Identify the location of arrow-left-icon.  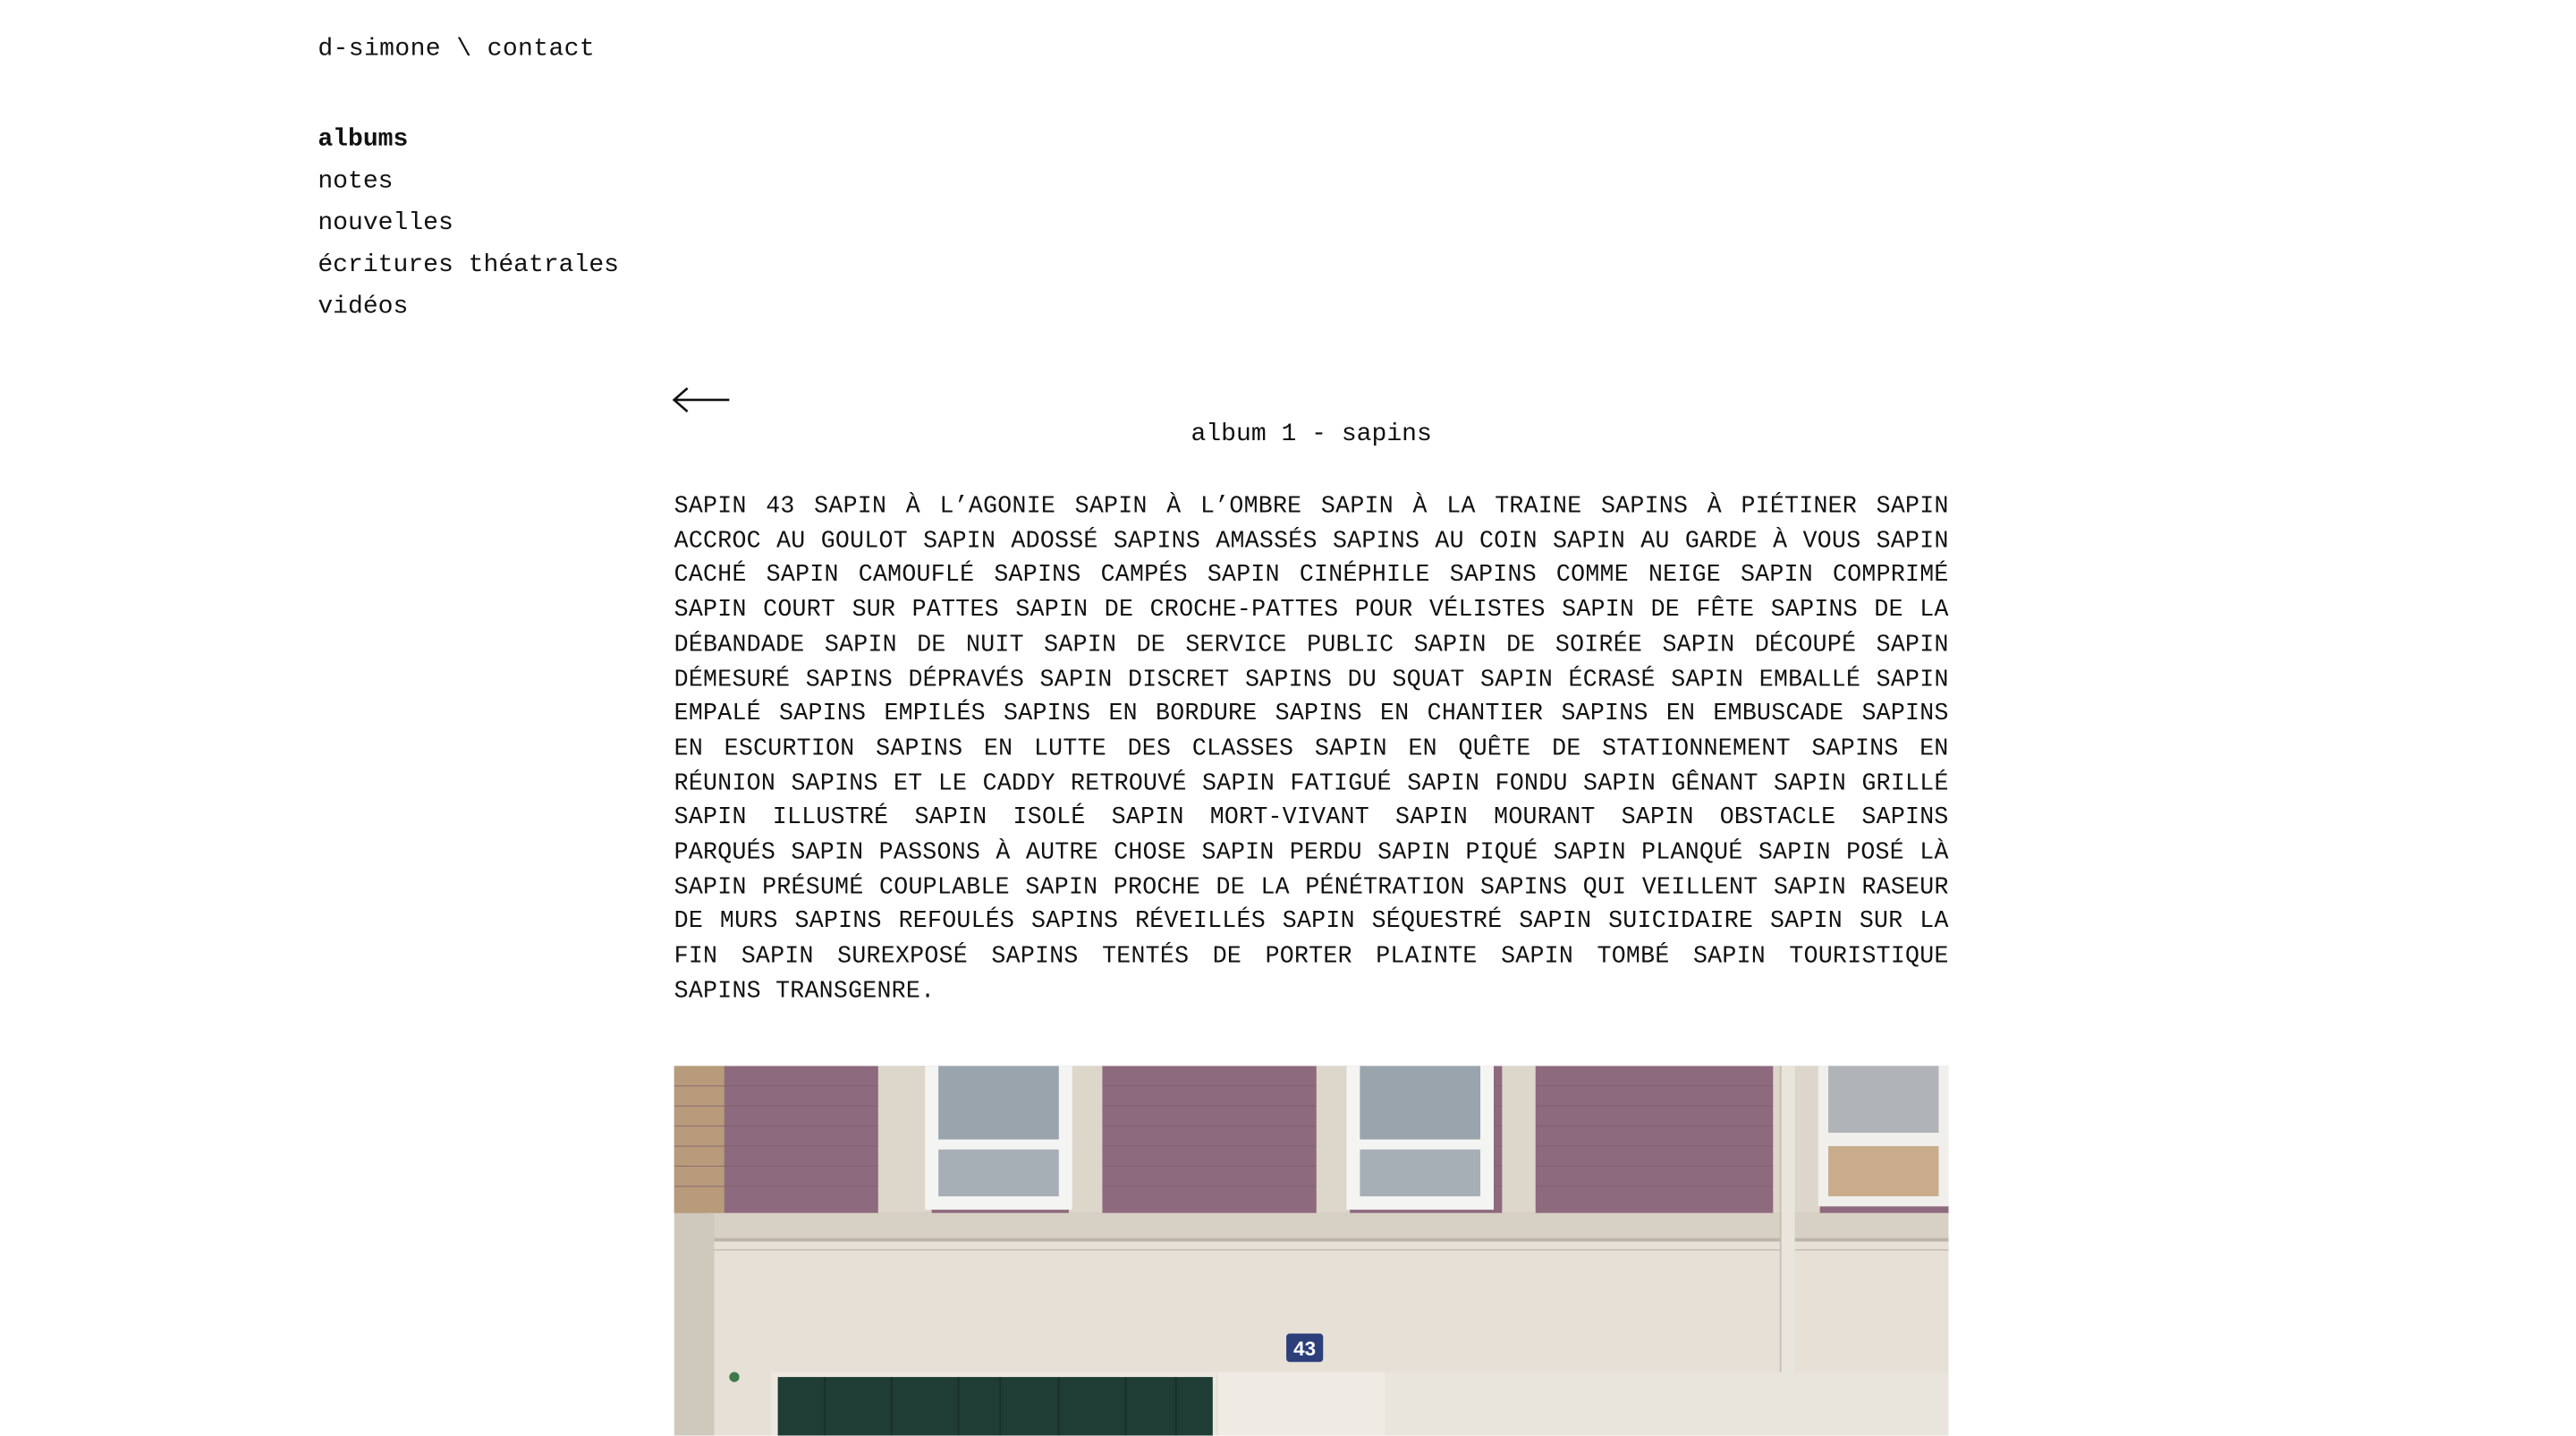
(701, 400).